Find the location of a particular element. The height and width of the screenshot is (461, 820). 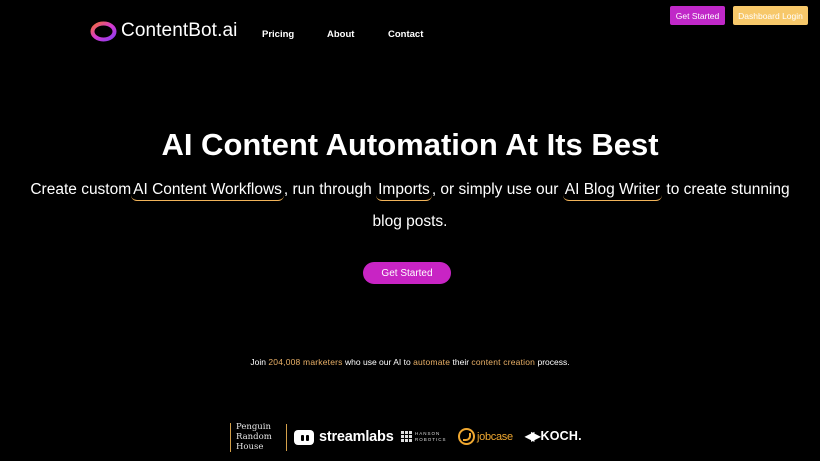

hanson-robotics-logo: HANSON ROBOTICS is located at coordinates (424, 436).